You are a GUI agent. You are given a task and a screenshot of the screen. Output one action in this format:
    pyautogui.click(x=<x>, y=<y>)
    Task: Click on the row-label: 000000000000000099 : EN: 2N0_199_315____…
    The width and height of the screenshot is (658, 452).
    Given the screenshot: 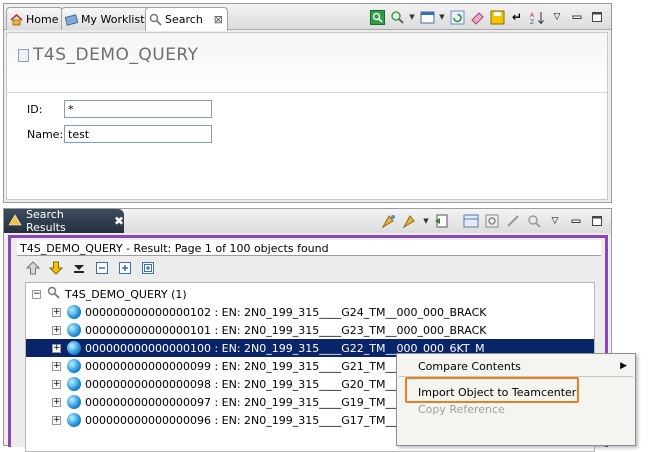 What is the action you would take?
    pyautogui.click(x=257, y=366)
    